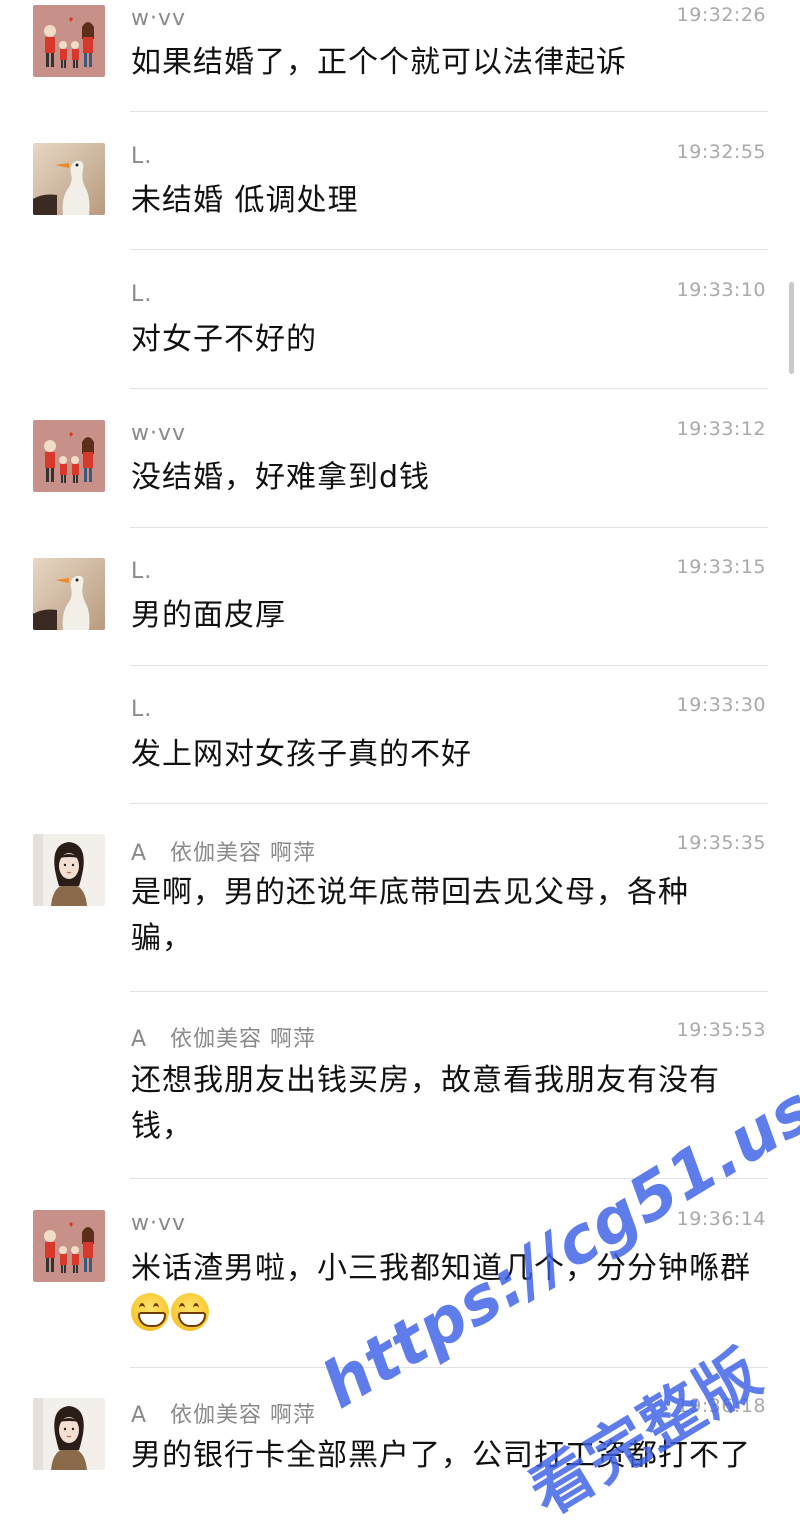 The width and height of the screenshot is (800, 1532). I want to click on chat-message: L. 19:33:10 对女子不好的, so click(400, 319).